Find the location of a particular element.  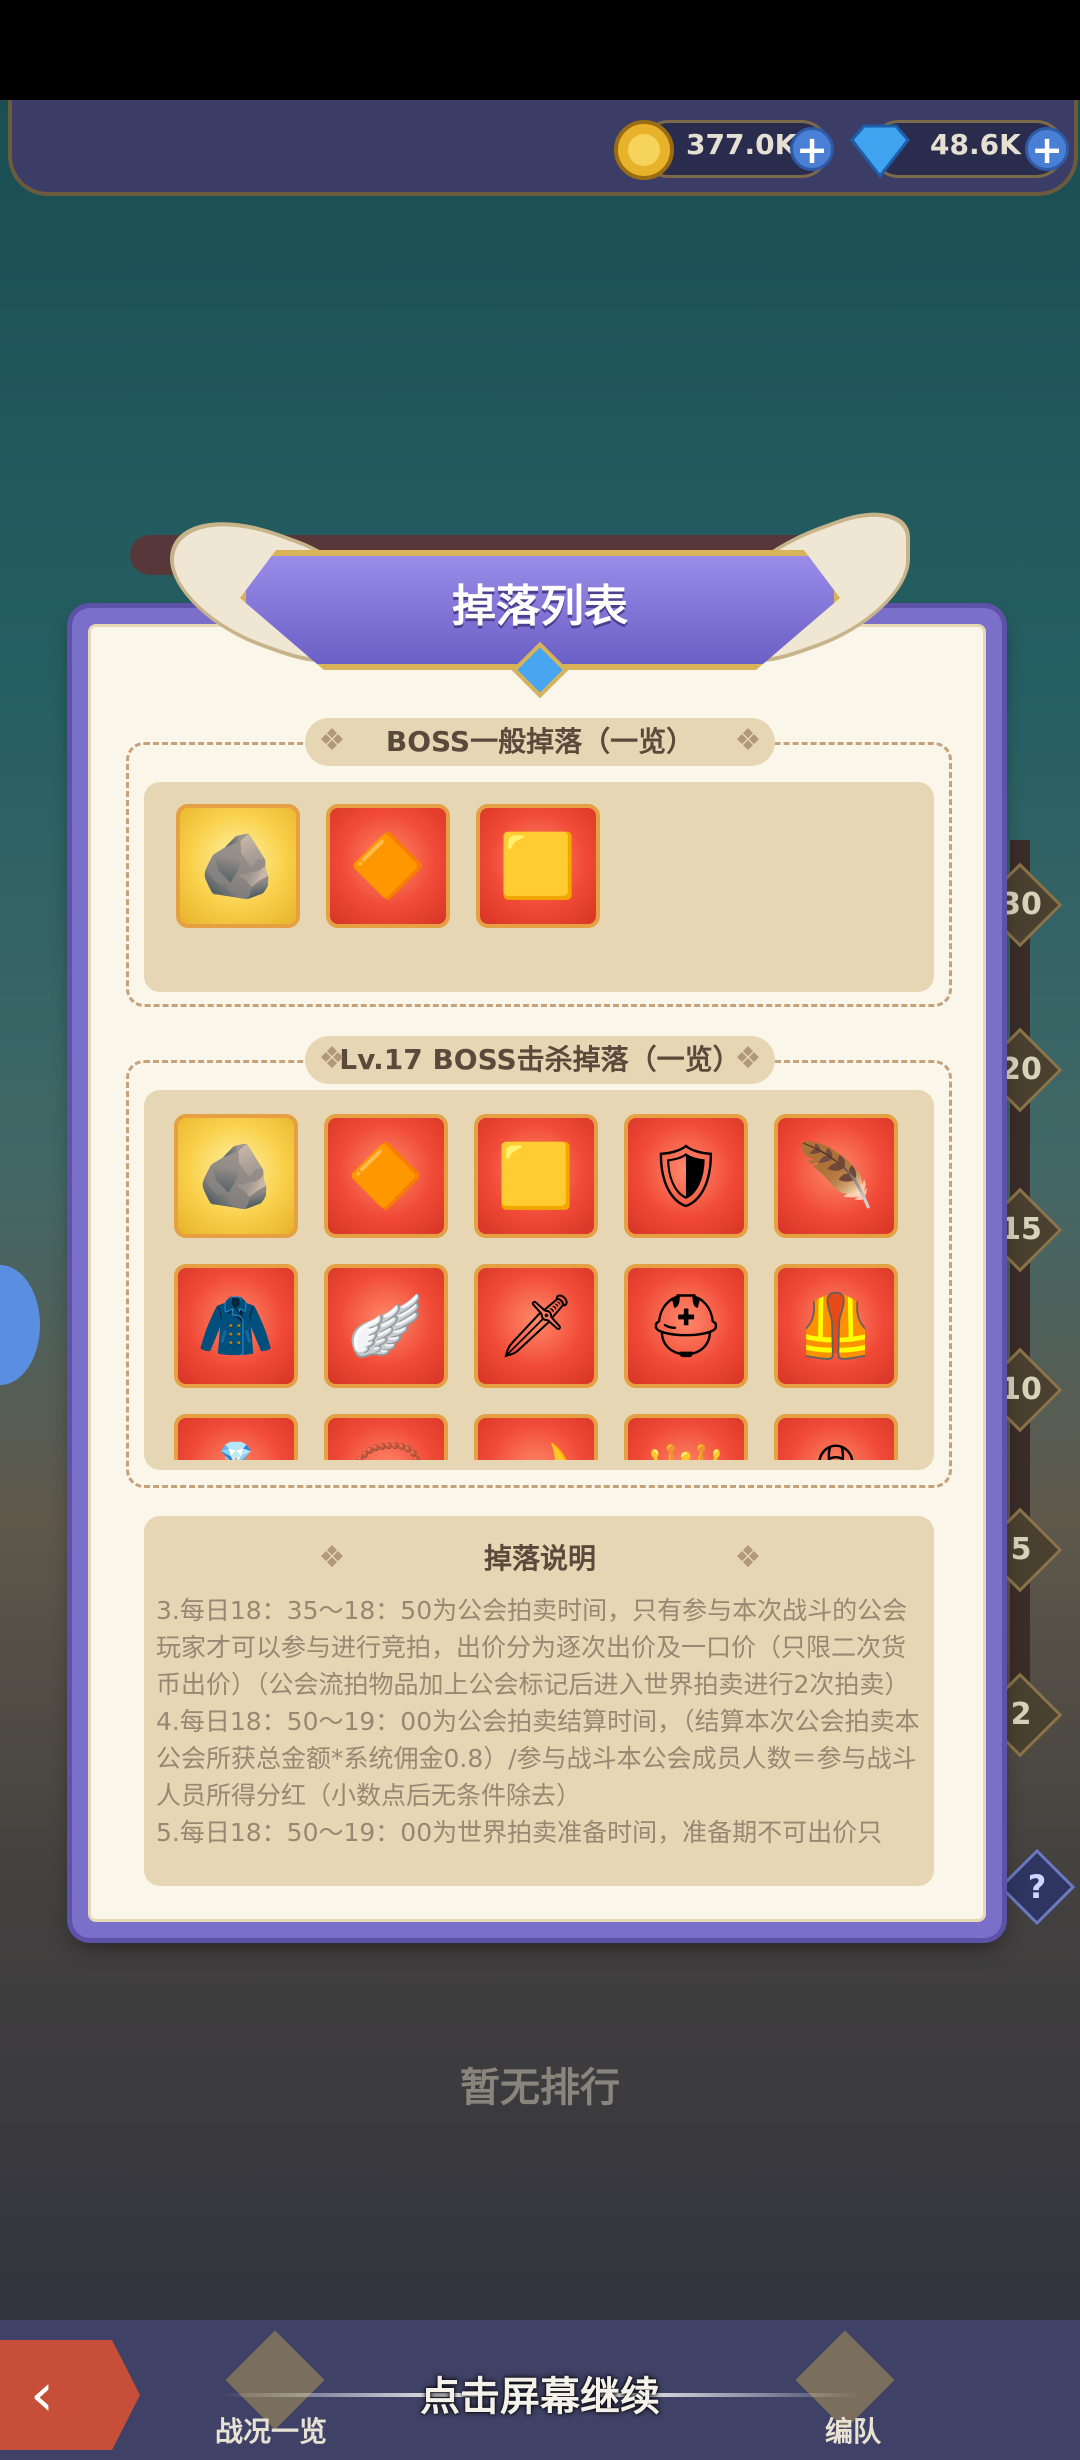

general-drop-title-text: BOSS一般掉落（一览） is located at coordinates (540, 741).